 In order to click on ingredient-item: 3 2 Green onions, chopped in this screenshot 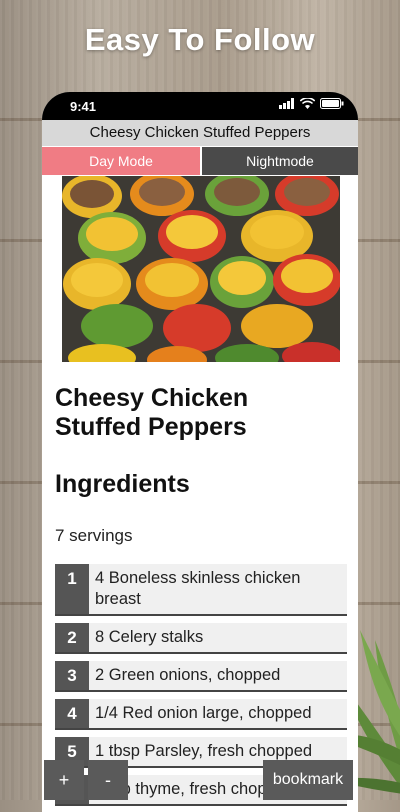, I will do `click(201, 676)`.